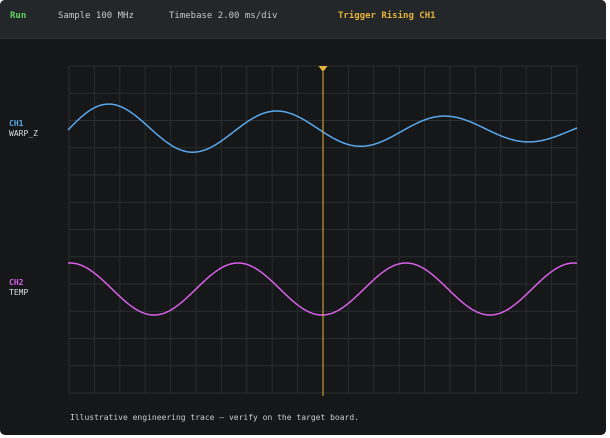 The image size is (610, 438). I want to click on ch2-signal-name: TEMP, so click(19, 292).